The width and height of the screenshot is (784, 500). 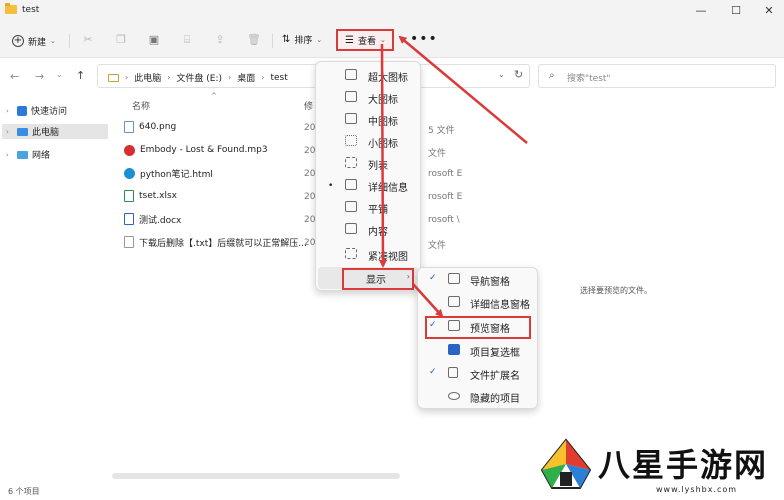 What do you see at coordinates (518, 74) in the screenshot?
I see `refresh-icon: ↻` at bounding box center [518, 74].